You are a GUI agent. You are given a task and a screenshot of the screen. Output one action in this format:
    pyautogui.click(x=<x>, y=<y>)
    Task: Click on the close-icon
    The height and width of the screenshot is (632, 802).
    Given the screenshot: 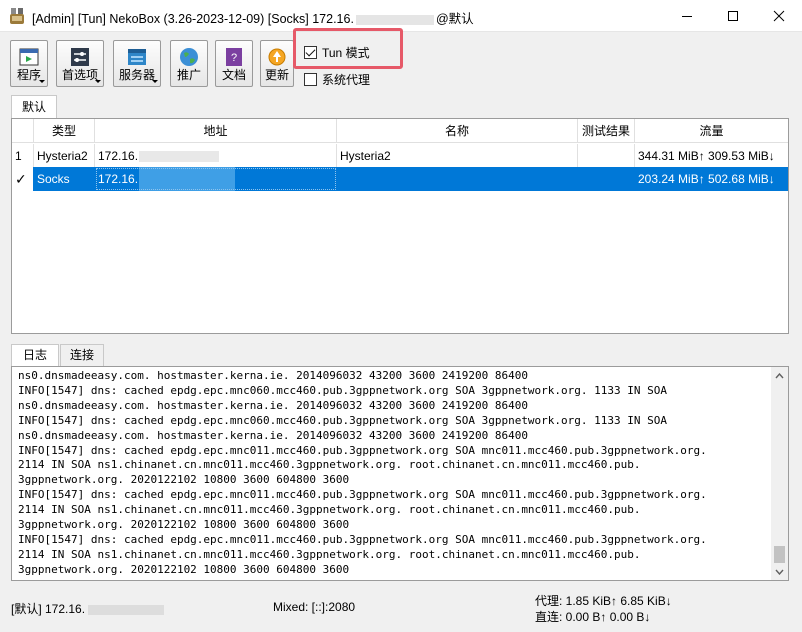 What is the action you would take?
    pyautogui.click(x=779, y=16)
    